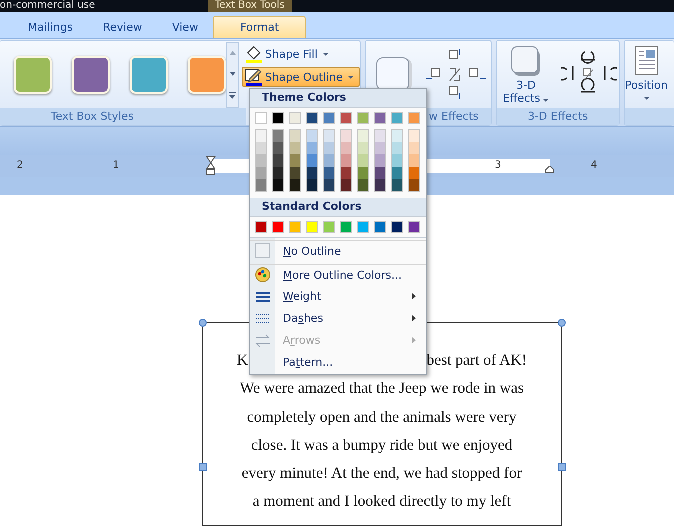  I want to click on right-indent-marker-icon, so click(550, 170).